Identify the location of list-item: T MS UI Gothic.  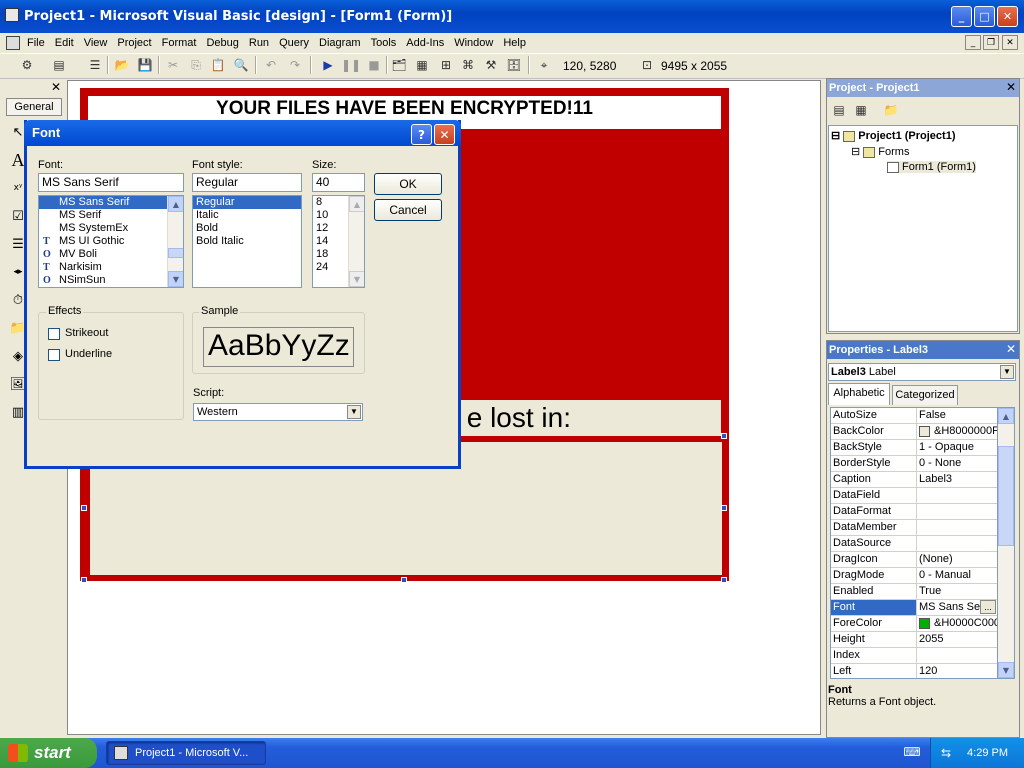
(111, 241).